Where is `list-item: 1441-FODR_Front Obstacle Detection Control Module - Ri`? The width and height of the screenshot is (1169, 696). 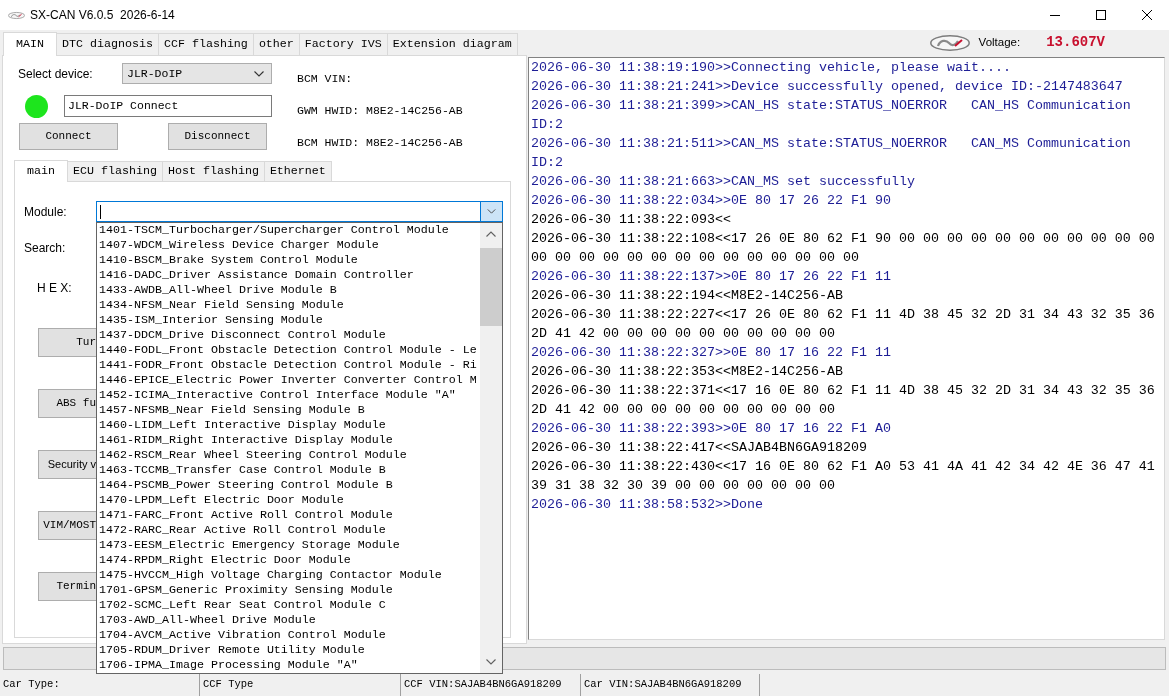
list-item: 1441-FODR_Front Obstacle Detection Control Module - Ri is located at coordinates (288, 365).